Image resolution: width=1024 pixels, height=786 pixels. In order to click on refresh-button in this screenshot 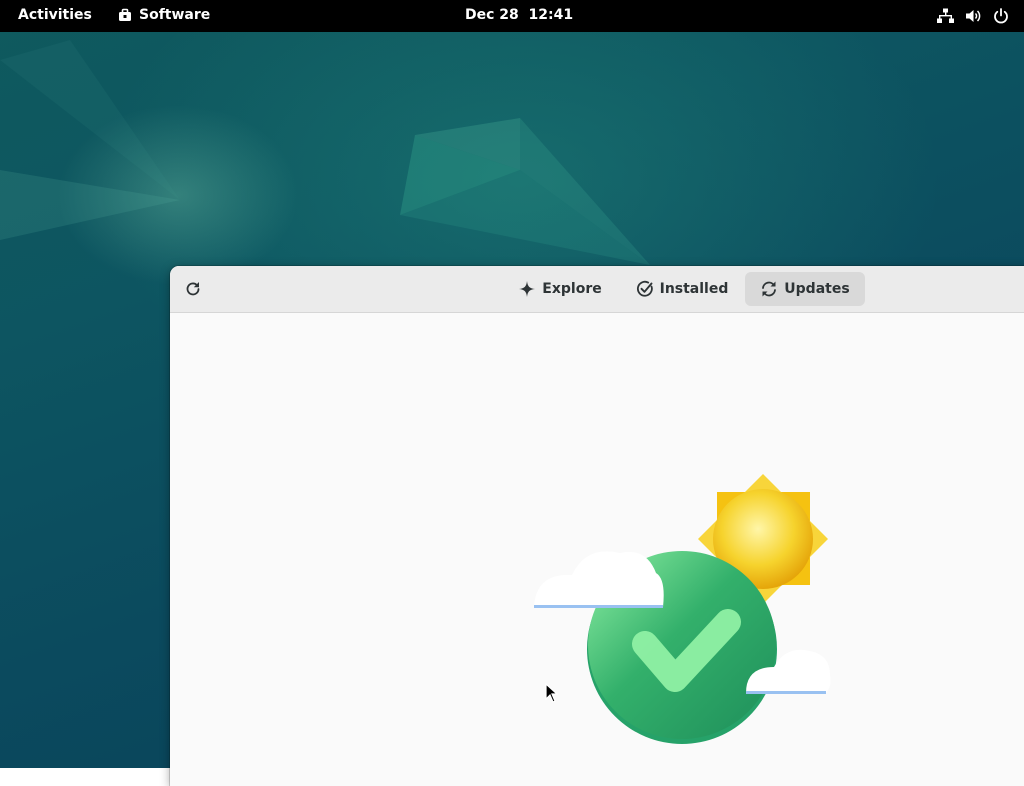, I will do `click(193, 289)`.